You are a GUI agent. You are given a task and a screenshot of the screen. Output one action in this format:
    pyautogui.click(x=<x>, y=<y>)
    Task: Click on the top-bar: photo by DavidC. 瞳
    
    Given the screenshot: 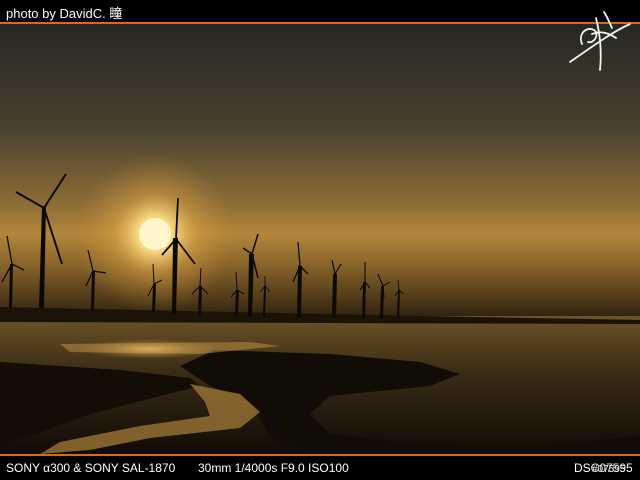 What is the action you would take?
    pyautogui.click(x=320, y=12)
    